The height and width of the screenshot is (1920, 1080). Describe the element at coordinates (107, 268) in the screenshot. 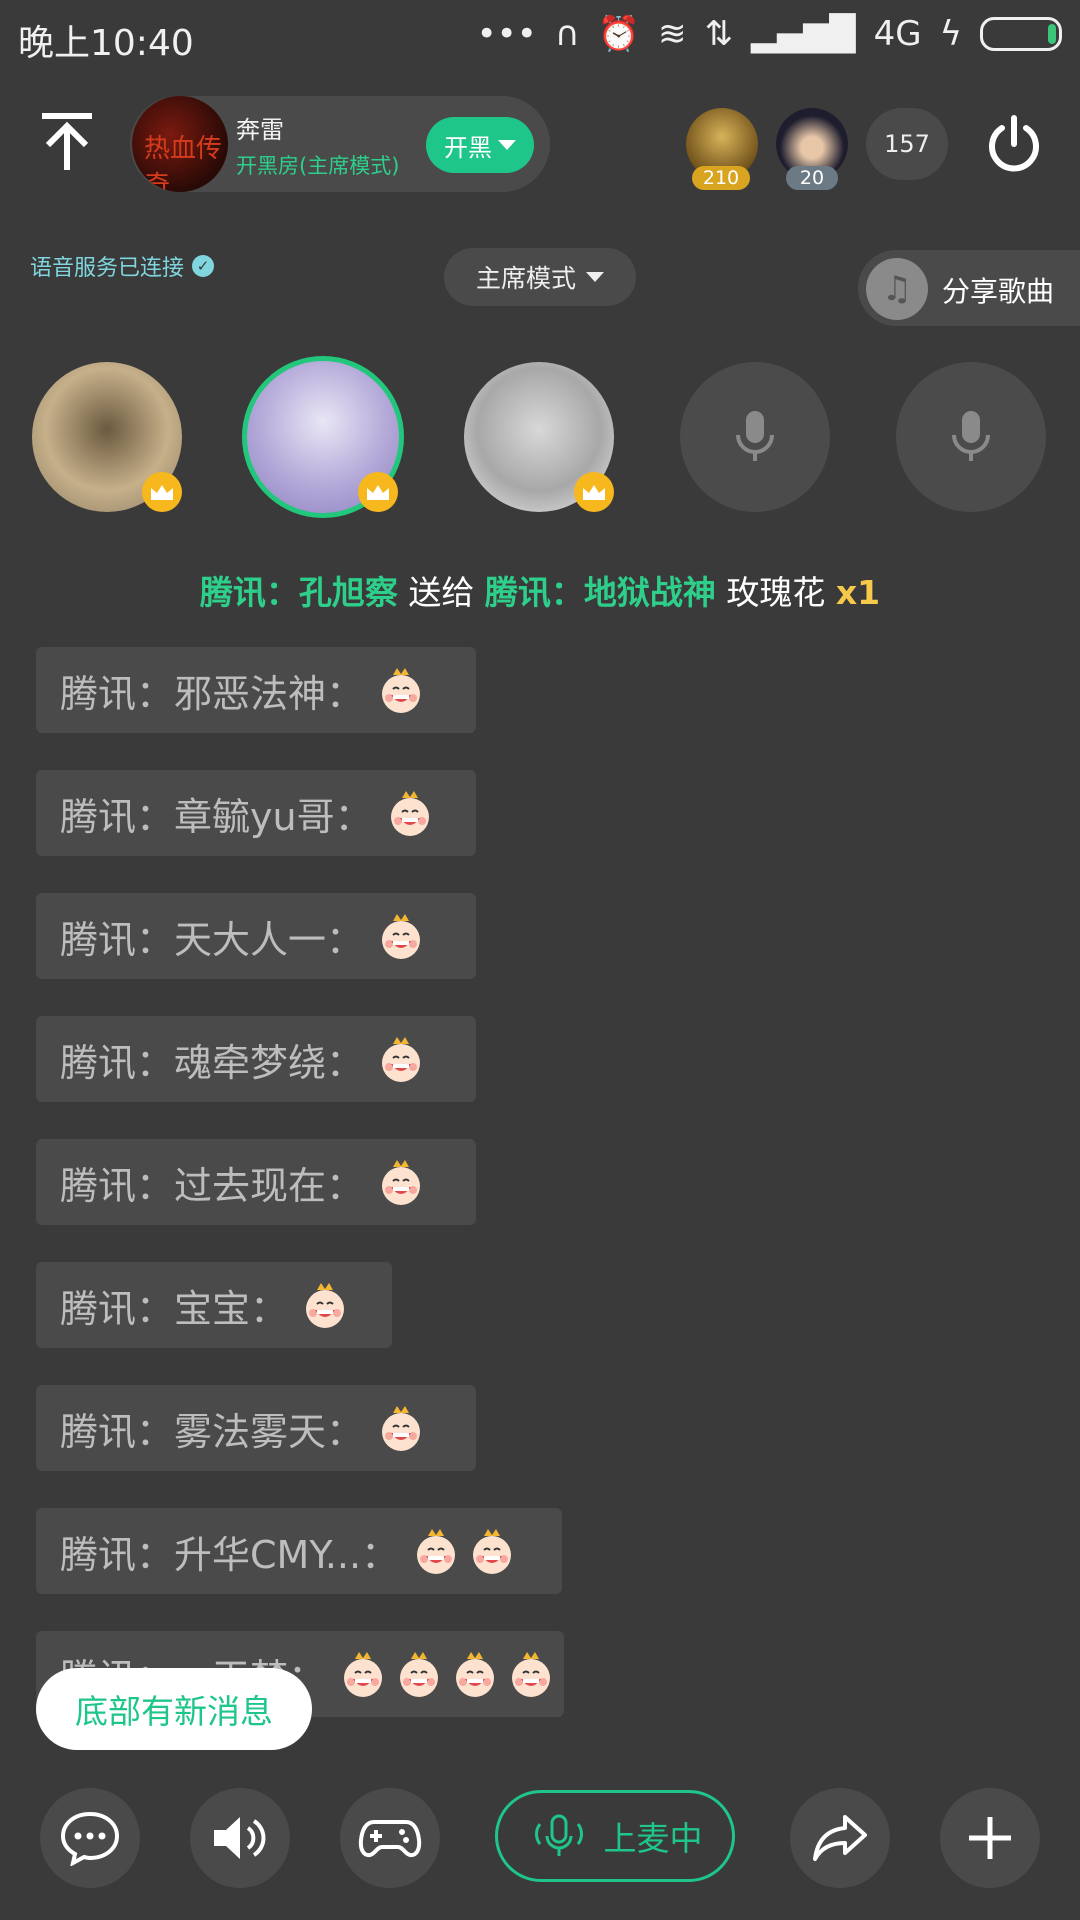

I see `voice-status-label: 语音服务已连接` at that location.